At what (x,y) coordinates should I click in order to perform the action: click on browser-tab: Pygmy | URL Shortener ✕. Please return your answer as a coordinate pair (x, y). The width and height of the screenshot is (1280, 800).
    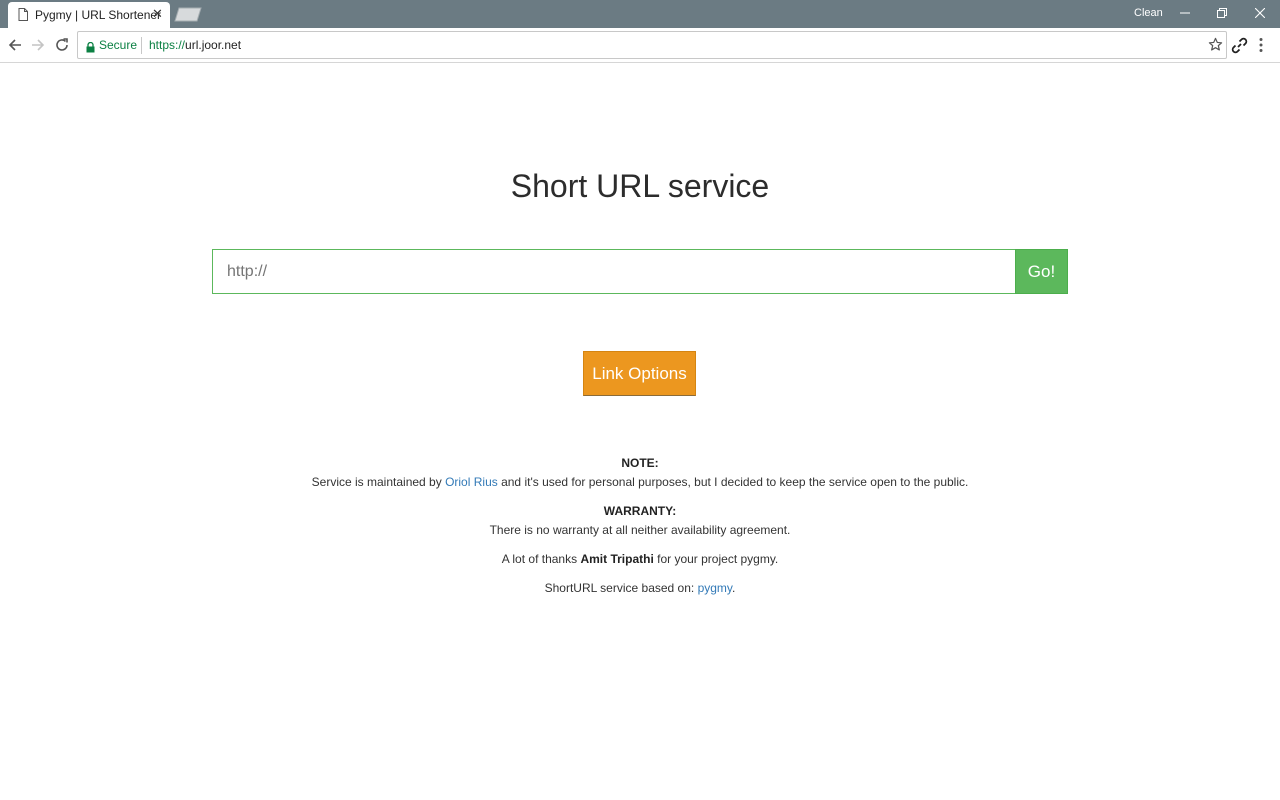
    Looking at the image, I should click on (89, 15).